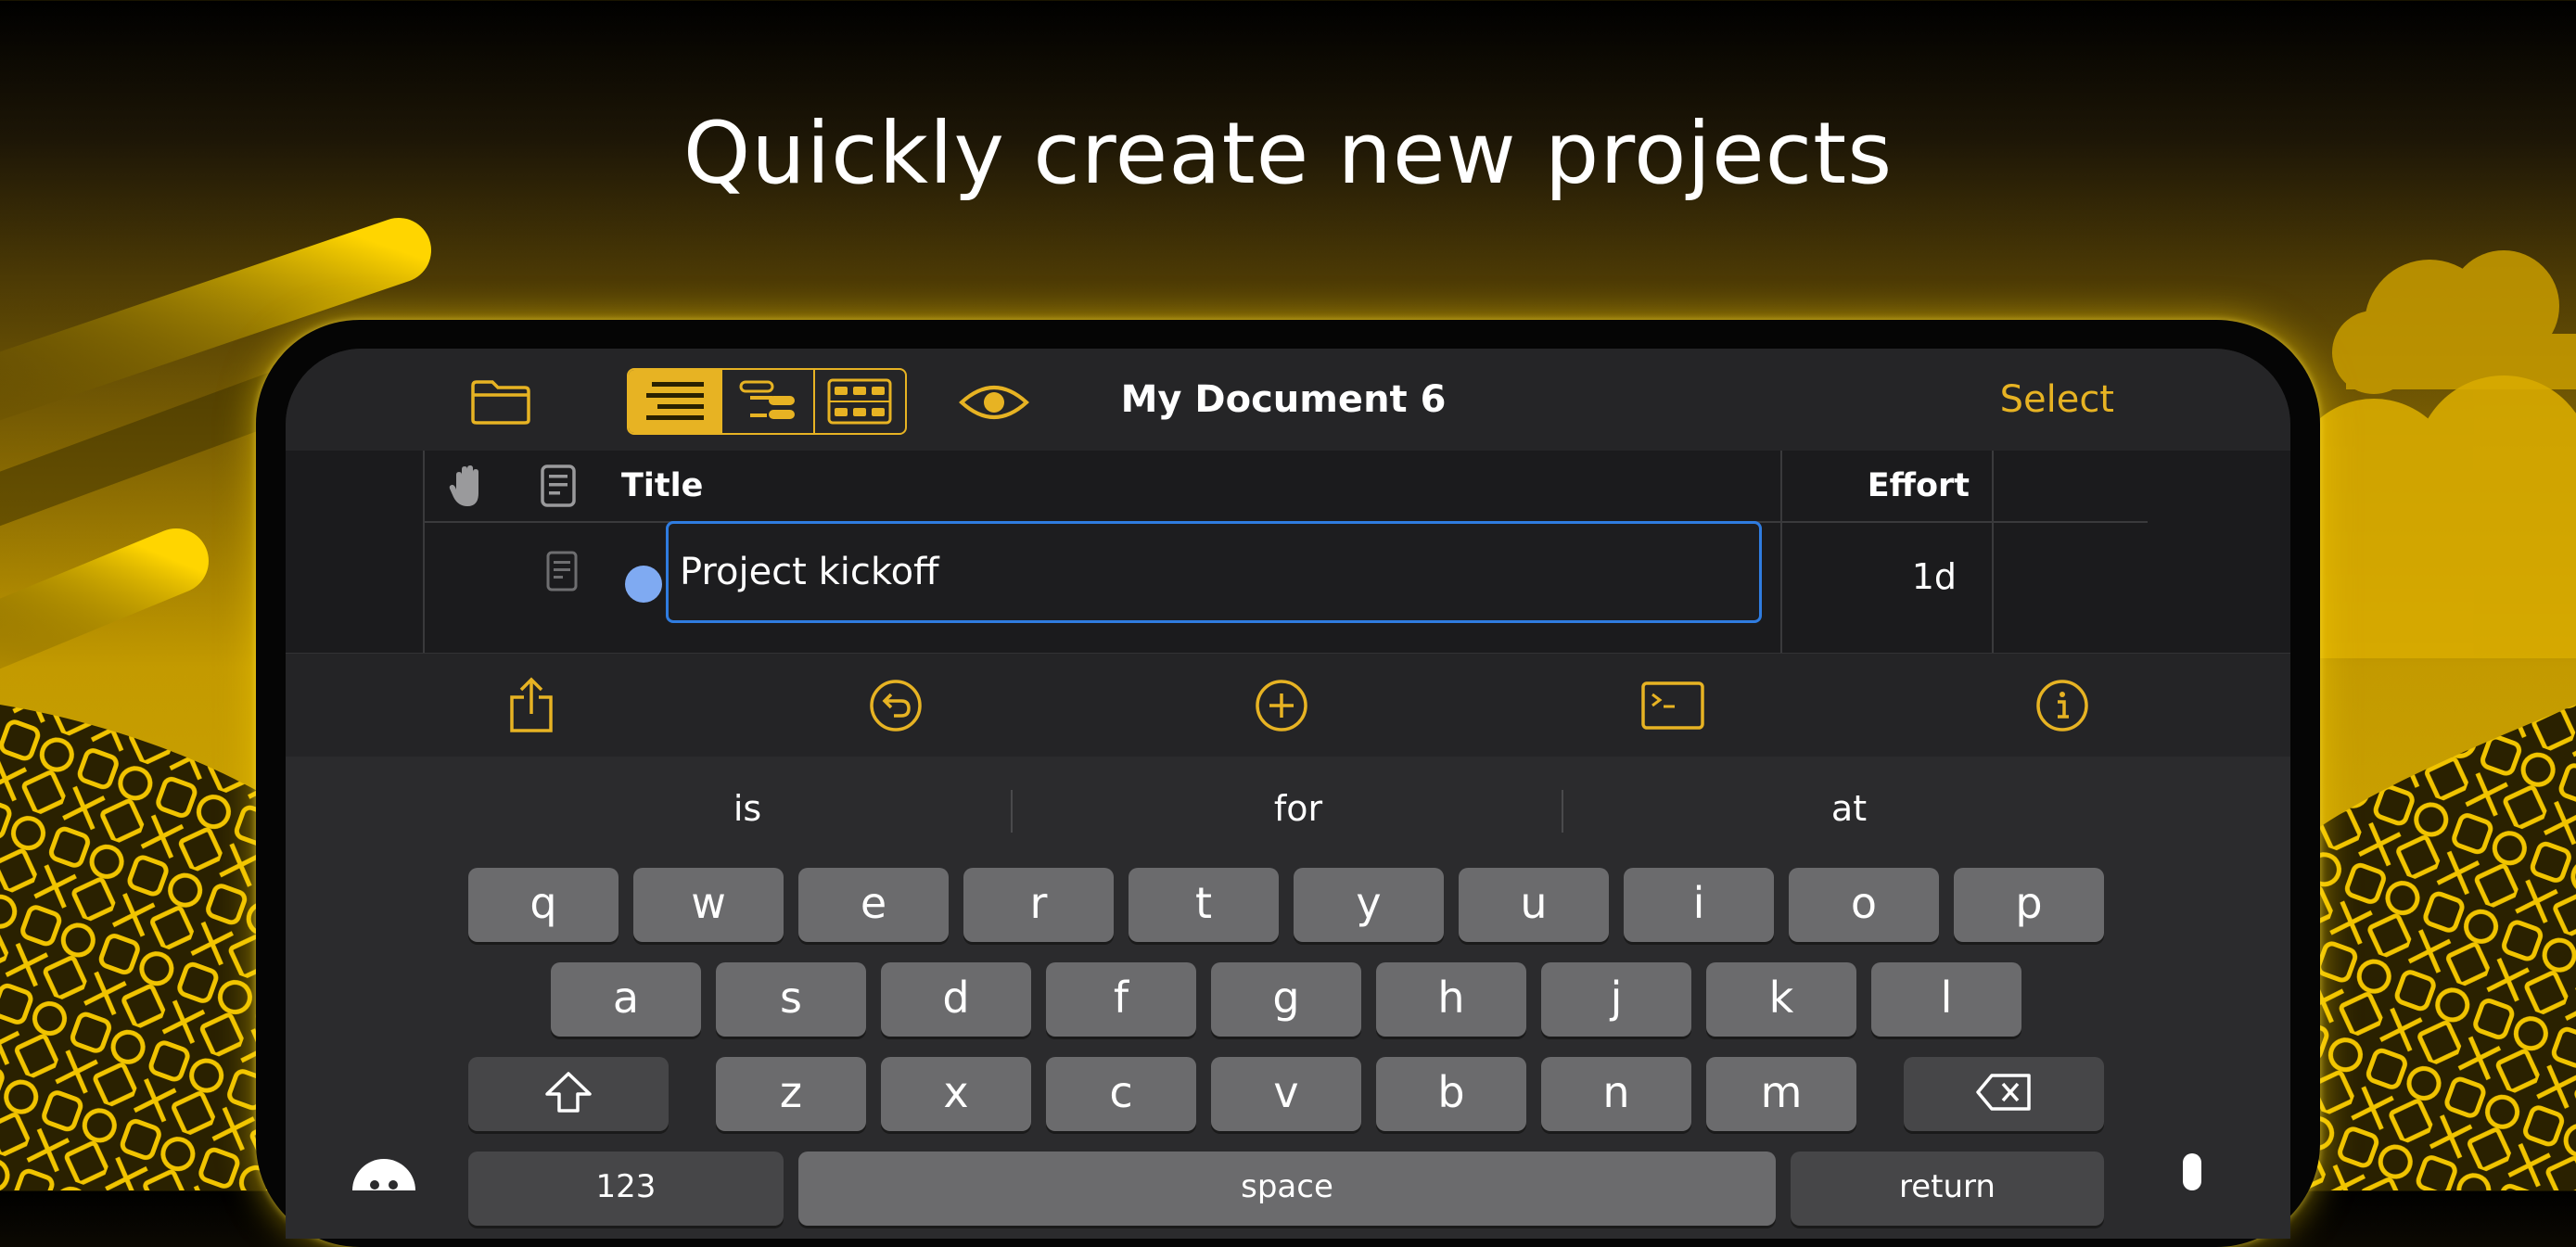 The image size is (2576, 1247). I want to click on notes-column-icon, so click(558, 486).